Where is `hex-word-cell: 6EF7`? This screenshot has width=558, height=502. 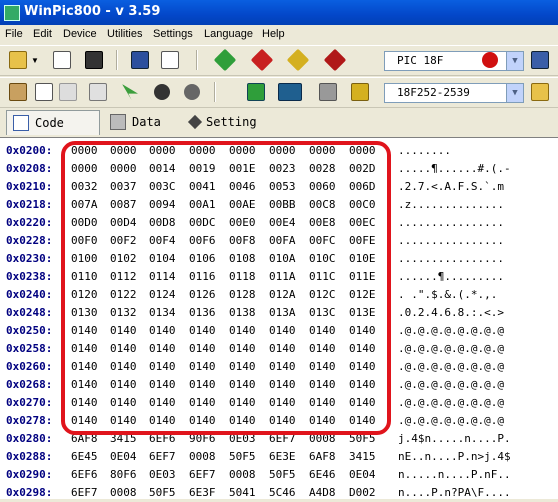
hex-word-cell: 6EF7 is located at coordinates (84, 492).